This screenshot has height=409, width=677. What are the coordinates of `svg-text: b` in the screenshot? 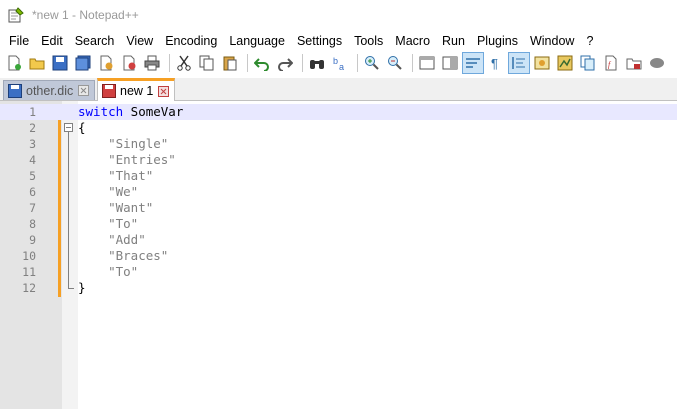 It's located at (335, 61).